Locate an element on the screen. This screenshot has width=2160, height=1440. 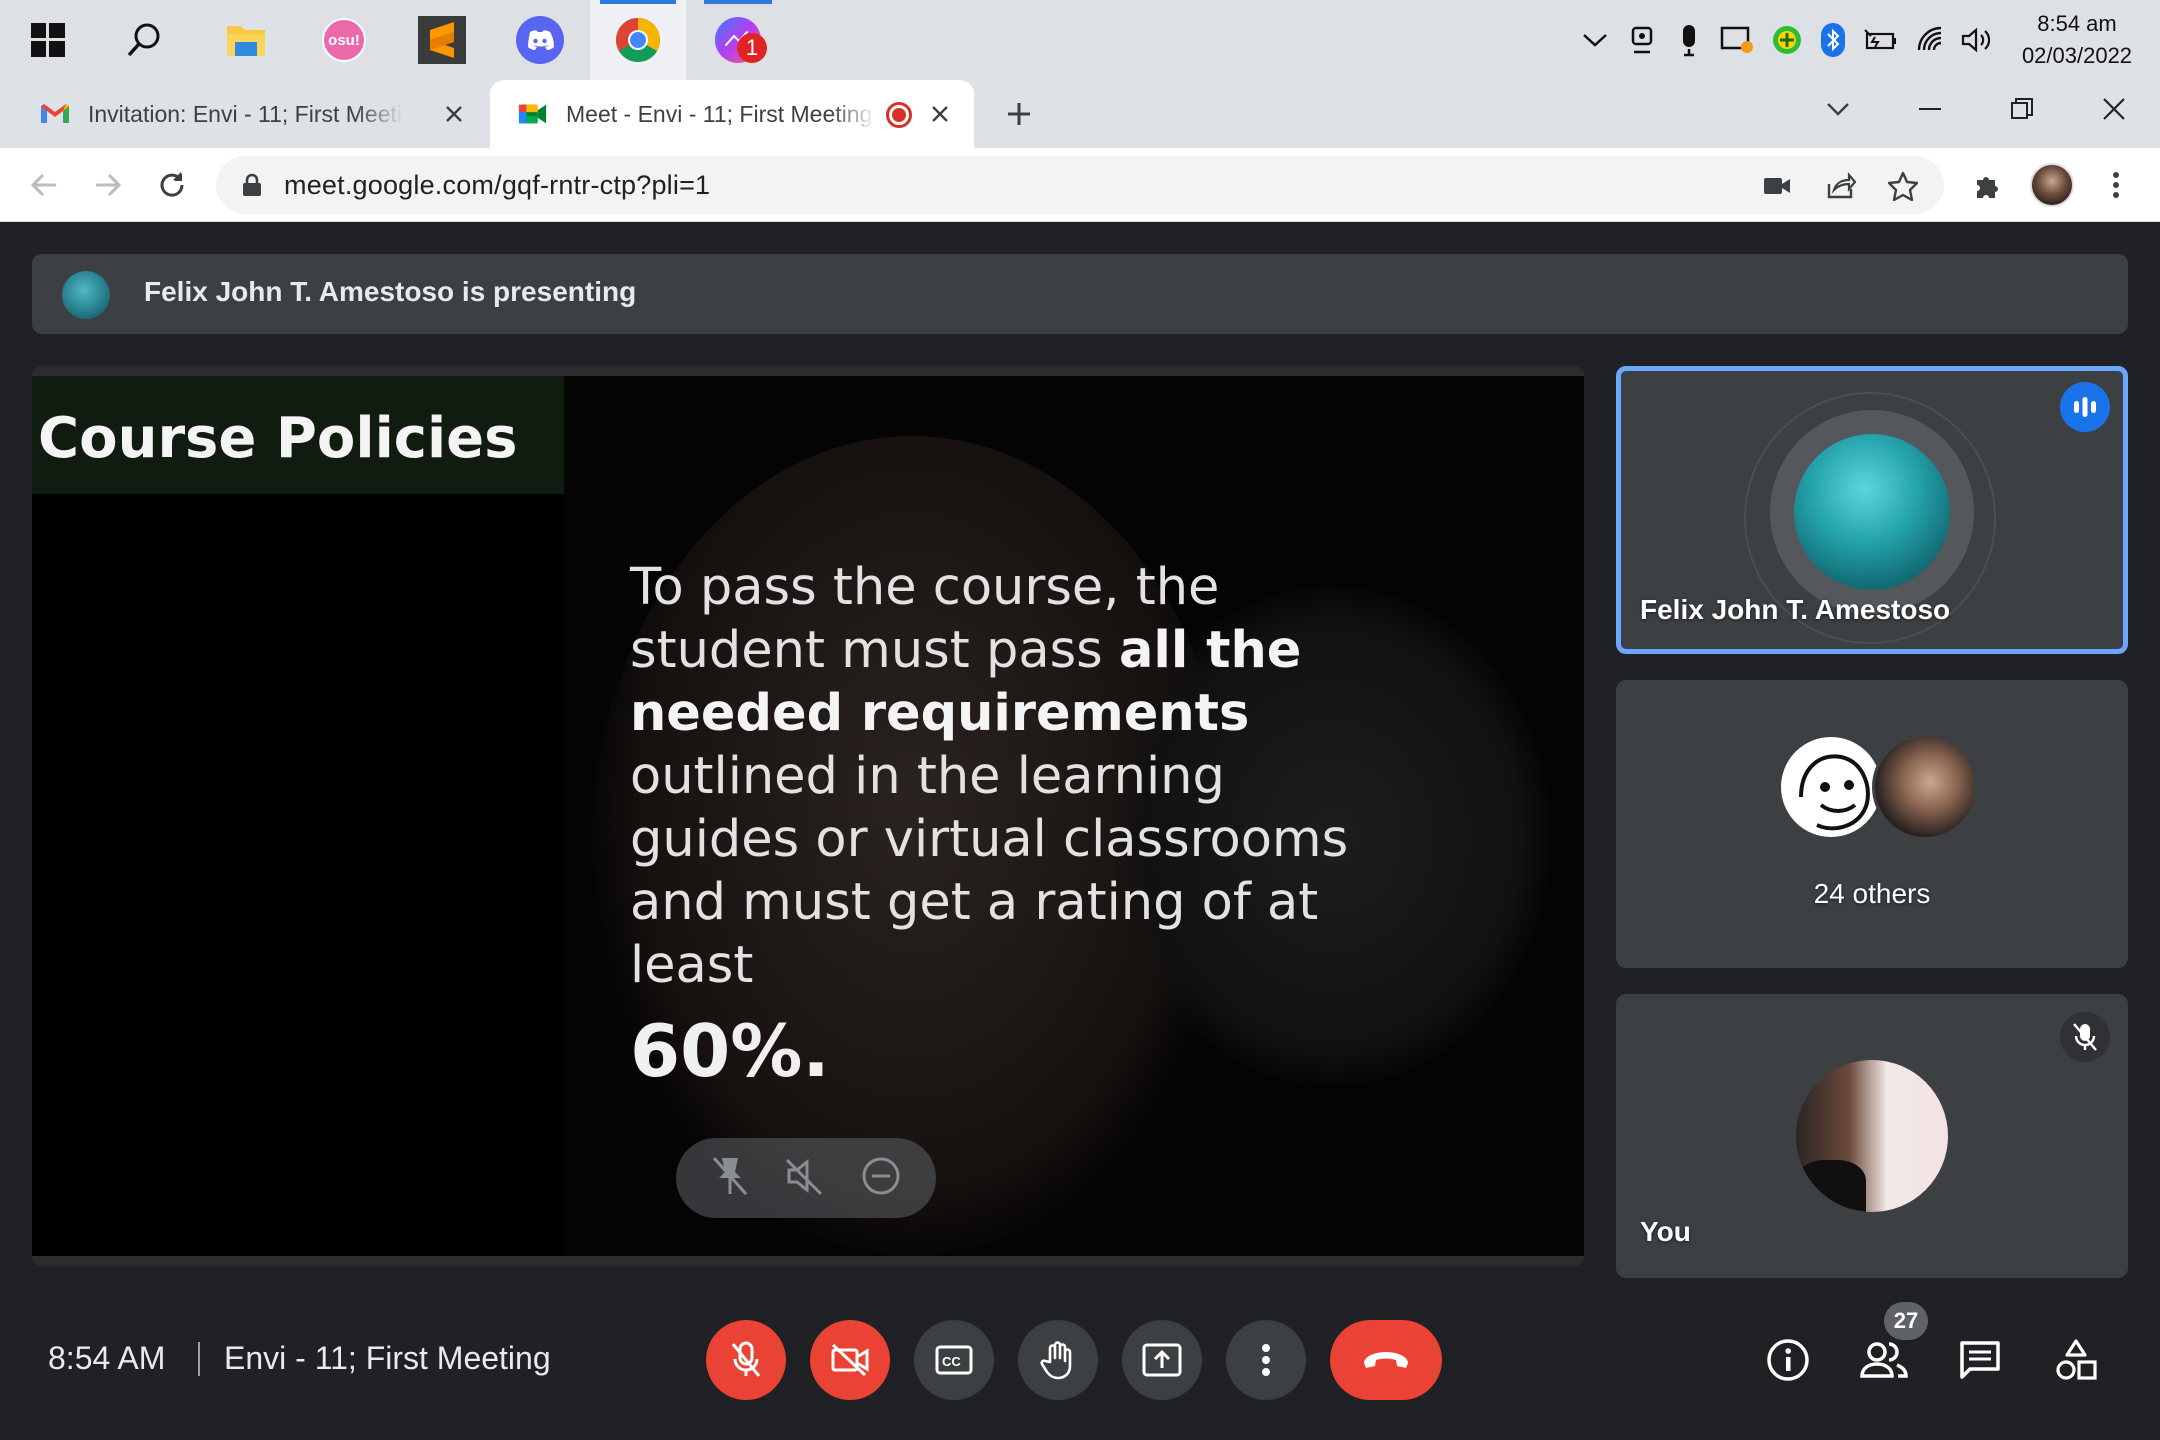
chat-button is located at coordinates (1980, 1360).